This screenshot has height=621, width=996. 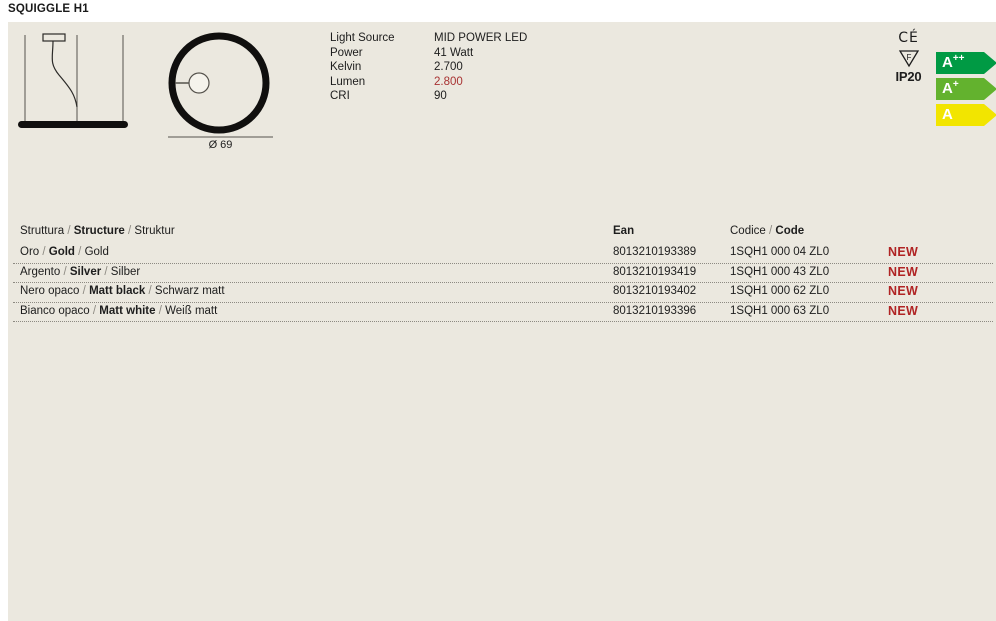 What do you see at coordinates (55, 310) in the screenshot?
I see `finish-it: Bianco opaco` at bounding box center [55, 310].